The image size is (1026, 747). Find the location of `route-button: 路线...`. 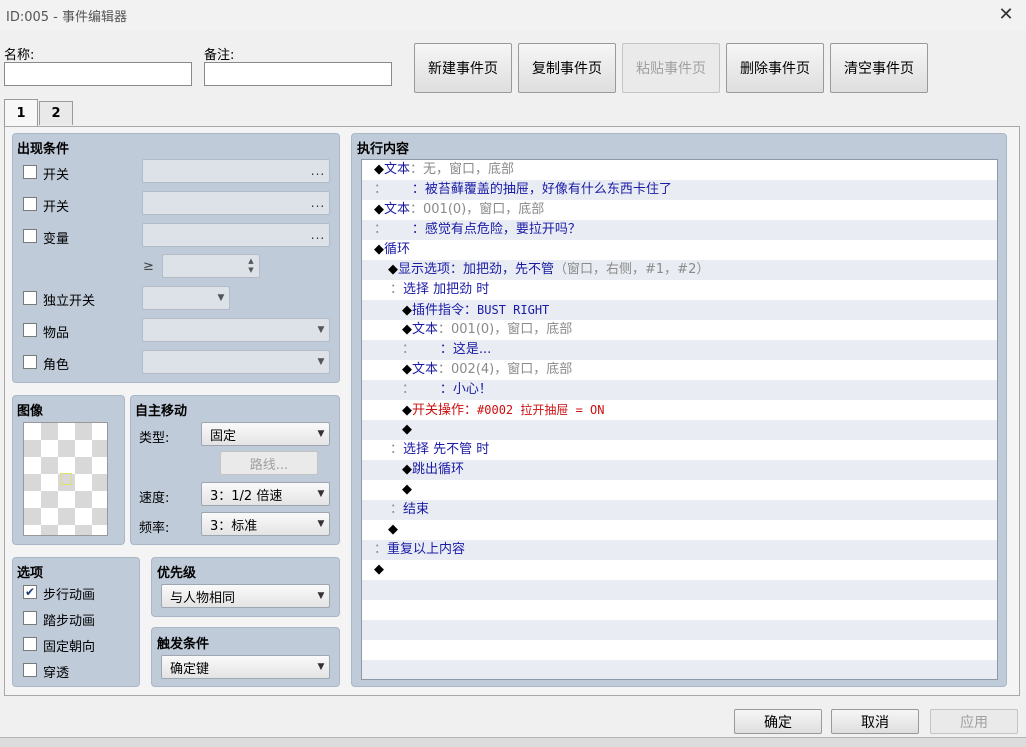

route-button: 路线... is located at coordinates (269, 463).